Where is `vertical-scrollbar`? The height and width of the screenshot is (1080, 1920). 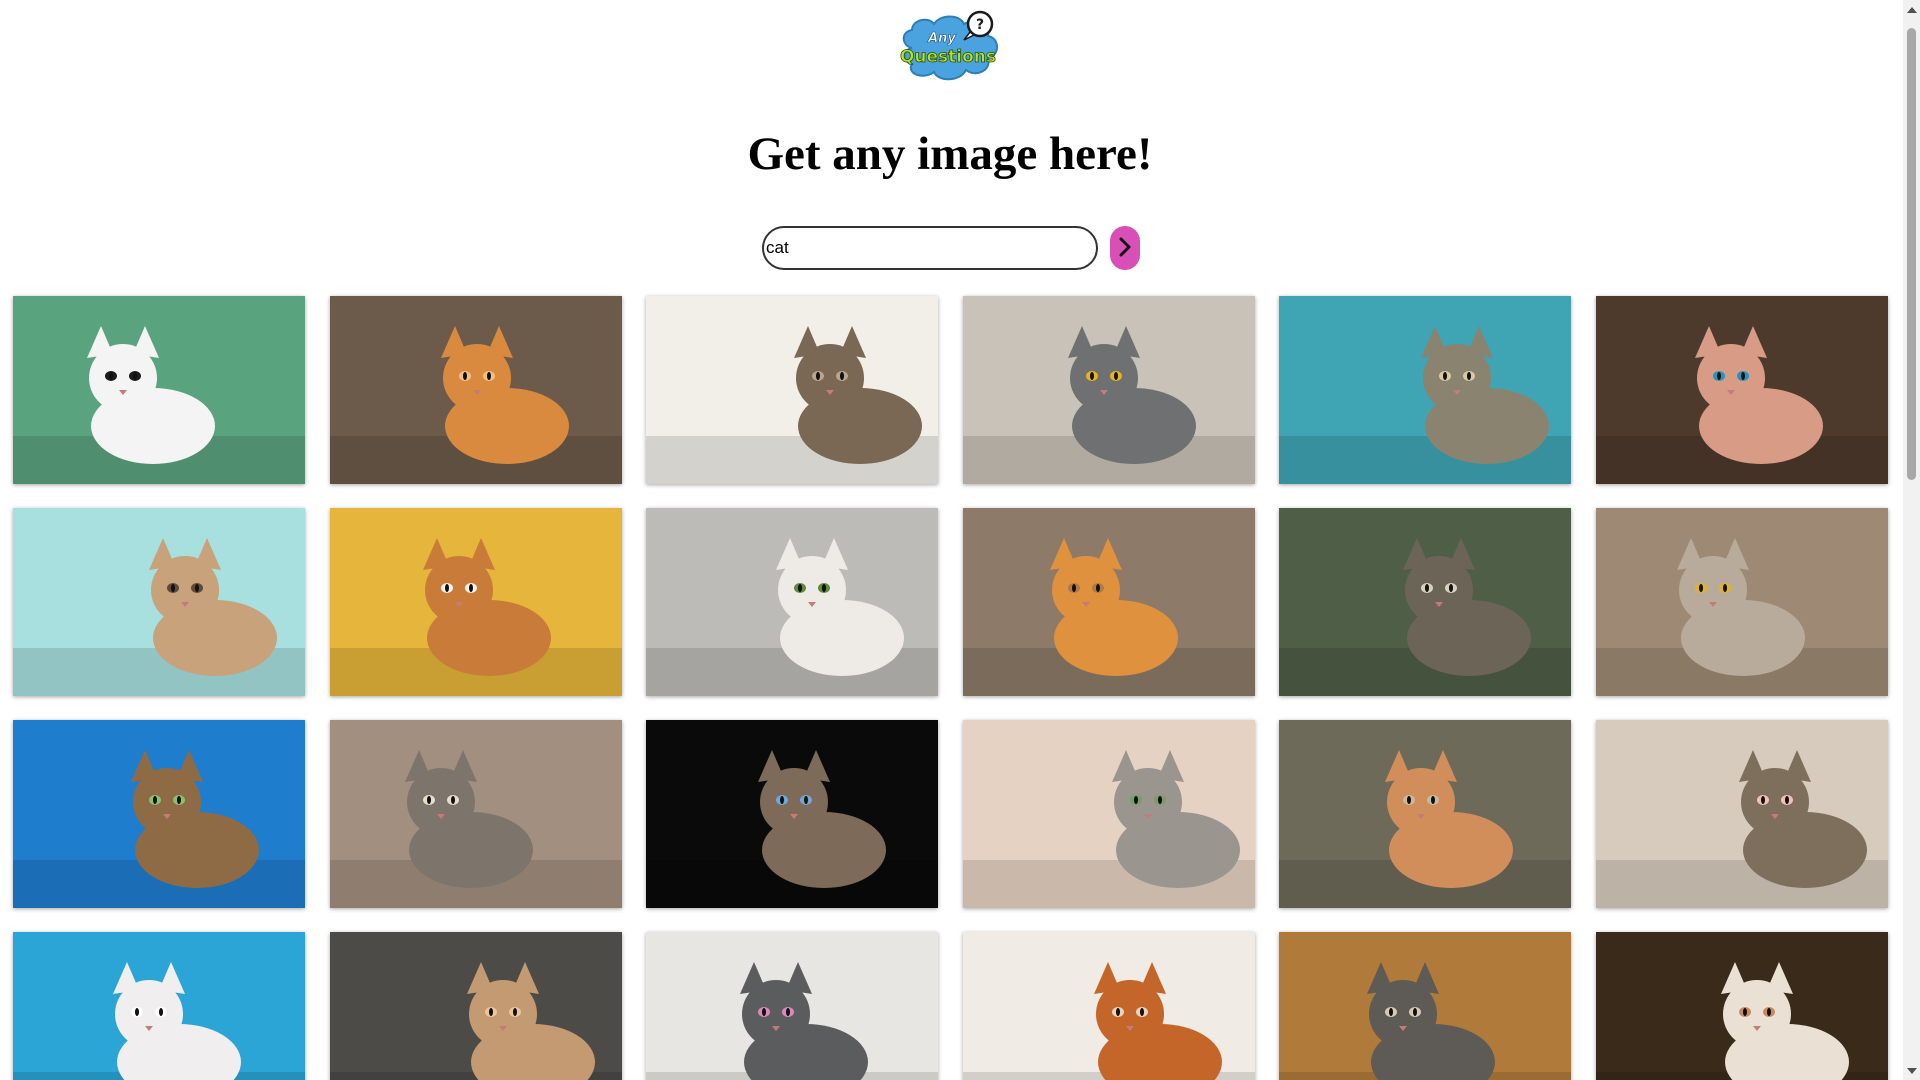 vertical-scrollbar is located at coordinates (1911, 540).